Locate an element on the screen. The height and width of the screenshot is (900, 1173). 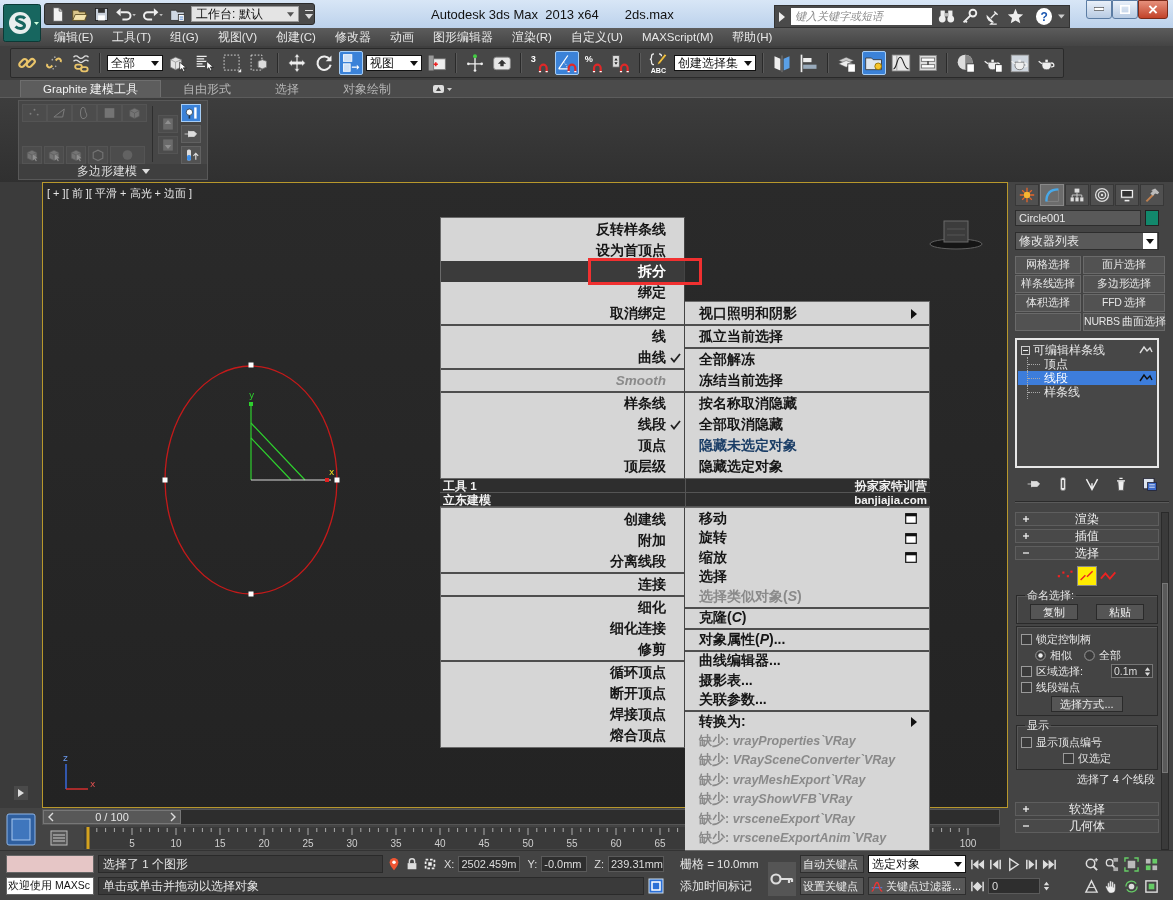
segment-lines-icon is located at coordinates (1087, 576).